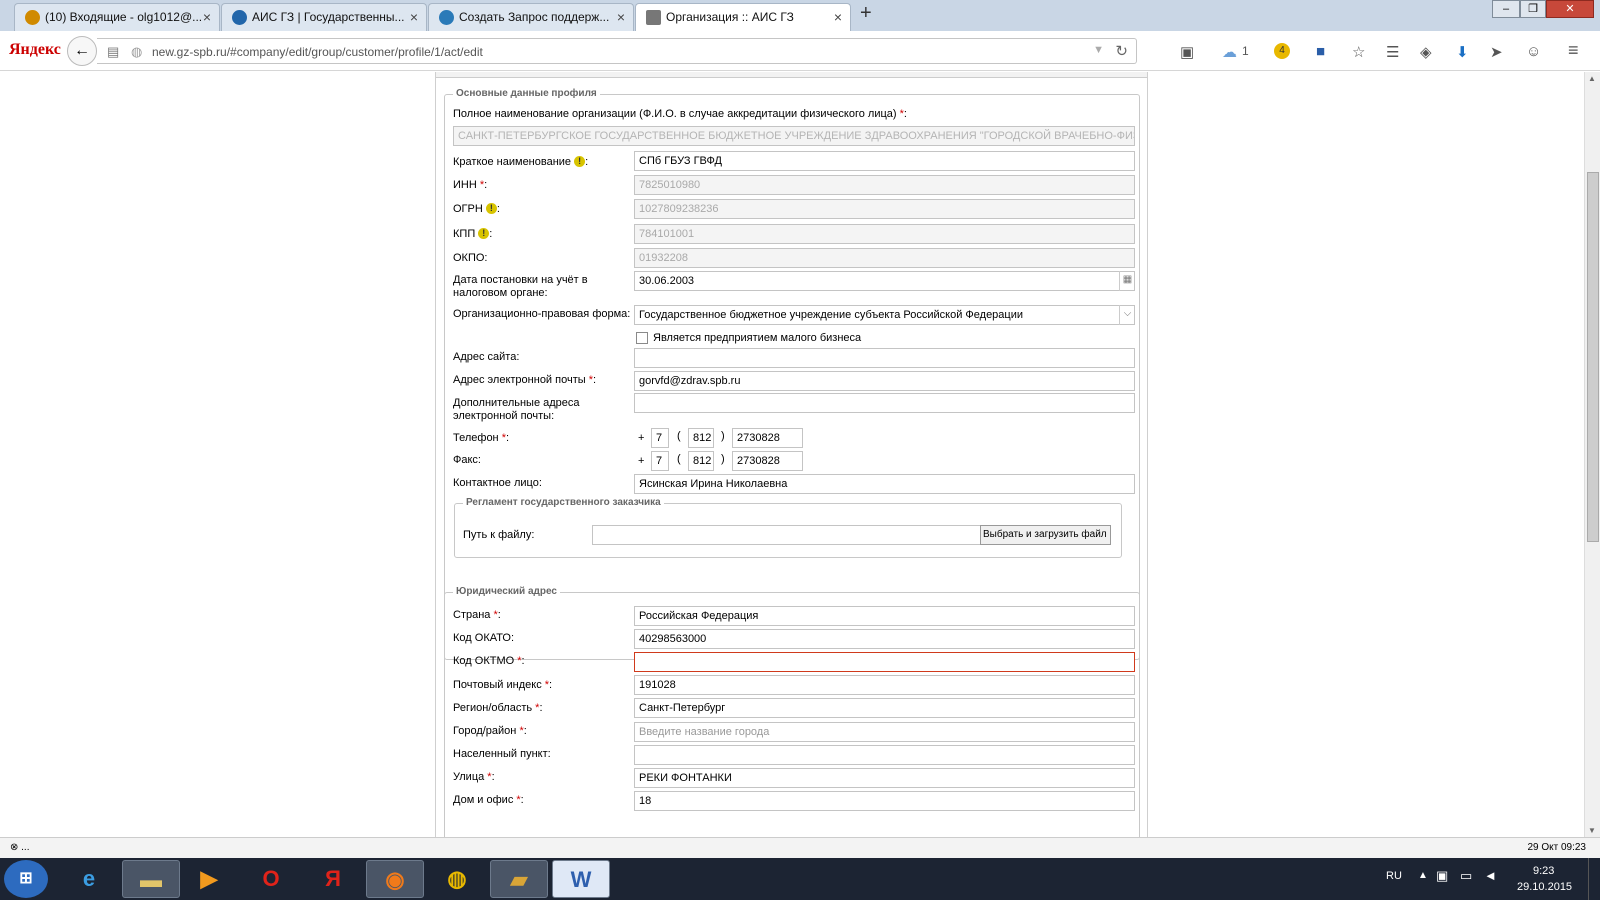 This screenshot has width=1600, height=900. I want to click on contact-input: Ясинская Ирина Николаевна, so click(884, 484).